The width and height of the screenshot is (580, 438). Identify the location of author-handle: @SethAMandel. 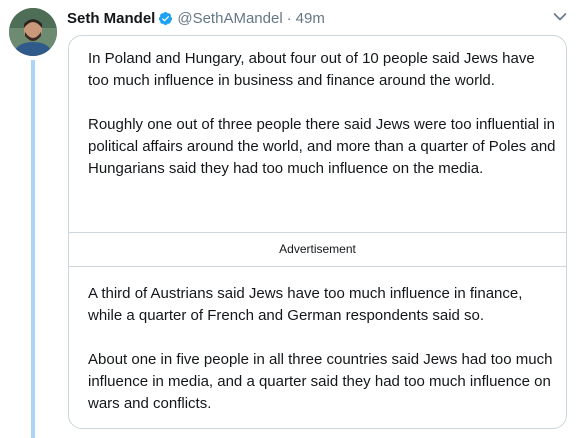
(229, 18).